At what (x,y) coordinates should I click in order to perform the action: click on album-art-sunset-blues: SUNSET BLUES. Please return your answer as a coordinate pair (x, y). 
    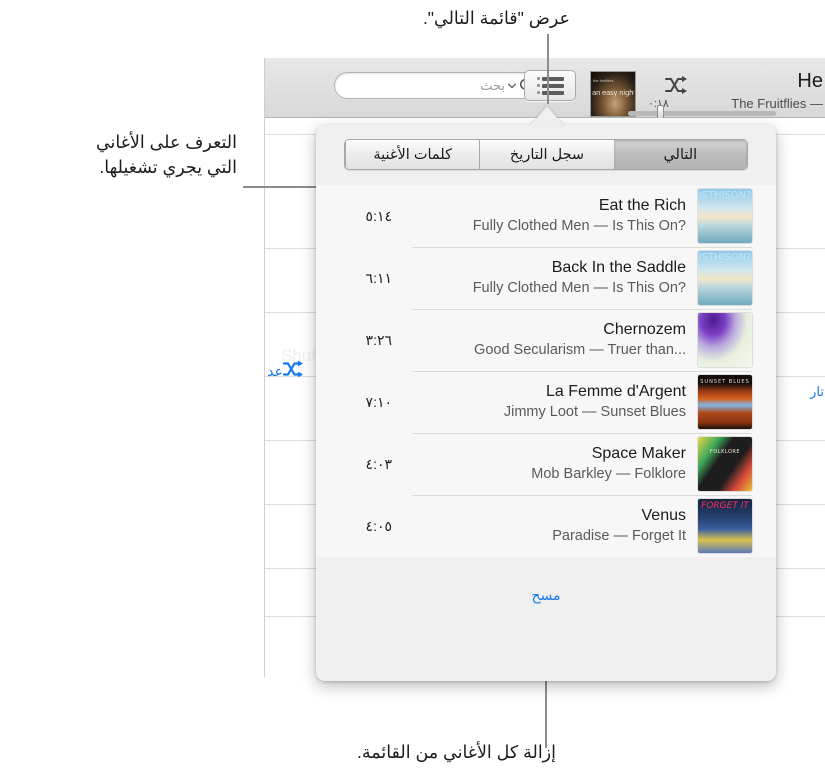
    Looking at the image, I should click on (725, 402).